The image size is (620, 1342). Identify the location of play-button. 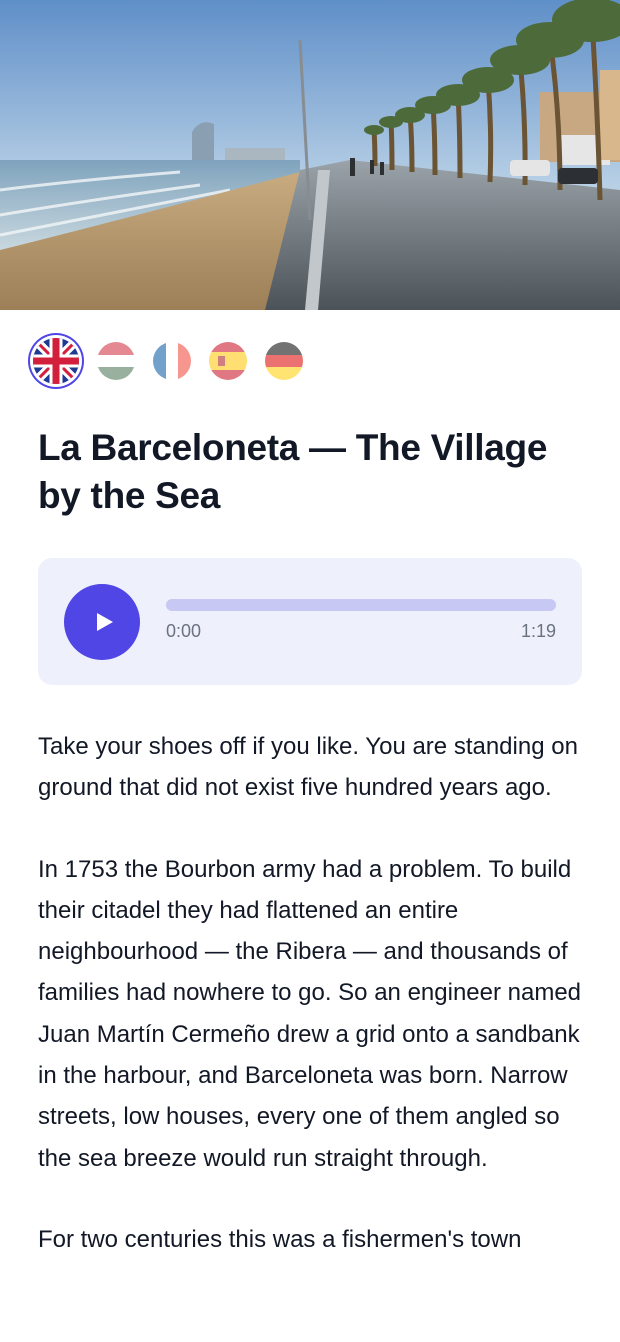
(102, 622).